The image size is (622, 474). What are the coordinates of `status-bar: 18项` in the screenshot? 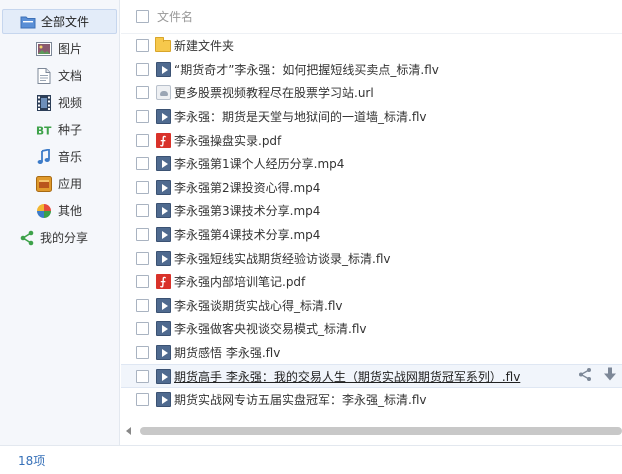 It's located at (311, 459).